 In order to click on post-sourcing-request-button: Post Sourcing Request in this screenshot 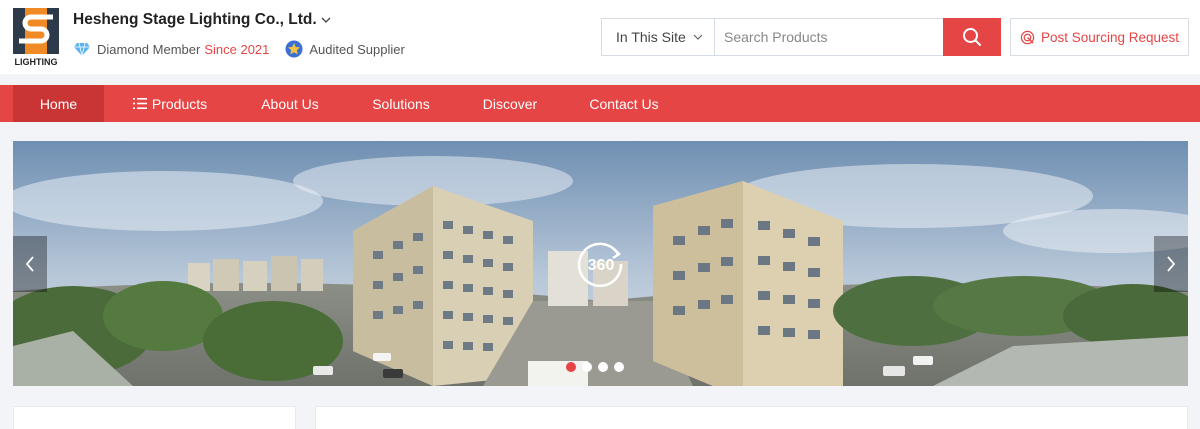, I will do `click(1099, 37)`.